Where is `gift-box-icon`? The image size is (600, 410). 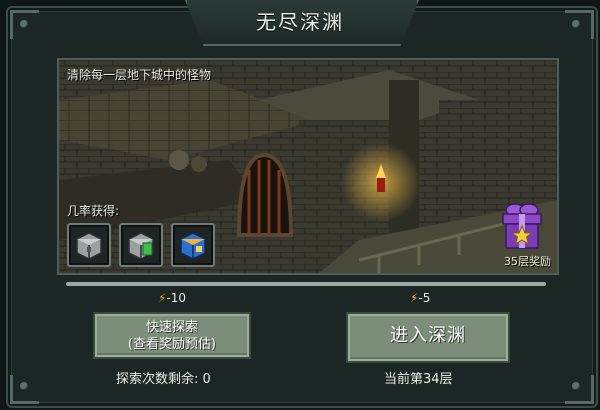
gift-box-icon is located at coordinates (522, 227).